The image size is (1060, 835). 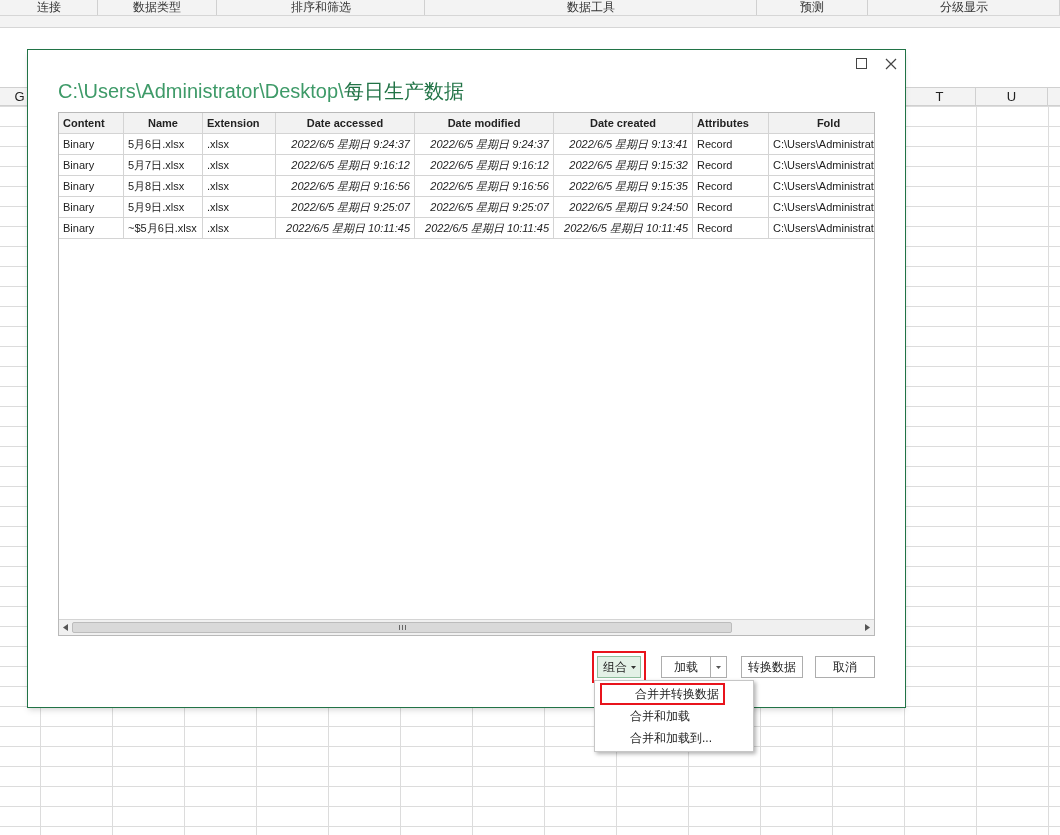 I want to click on grip-icon, so click(x=402, y=627).